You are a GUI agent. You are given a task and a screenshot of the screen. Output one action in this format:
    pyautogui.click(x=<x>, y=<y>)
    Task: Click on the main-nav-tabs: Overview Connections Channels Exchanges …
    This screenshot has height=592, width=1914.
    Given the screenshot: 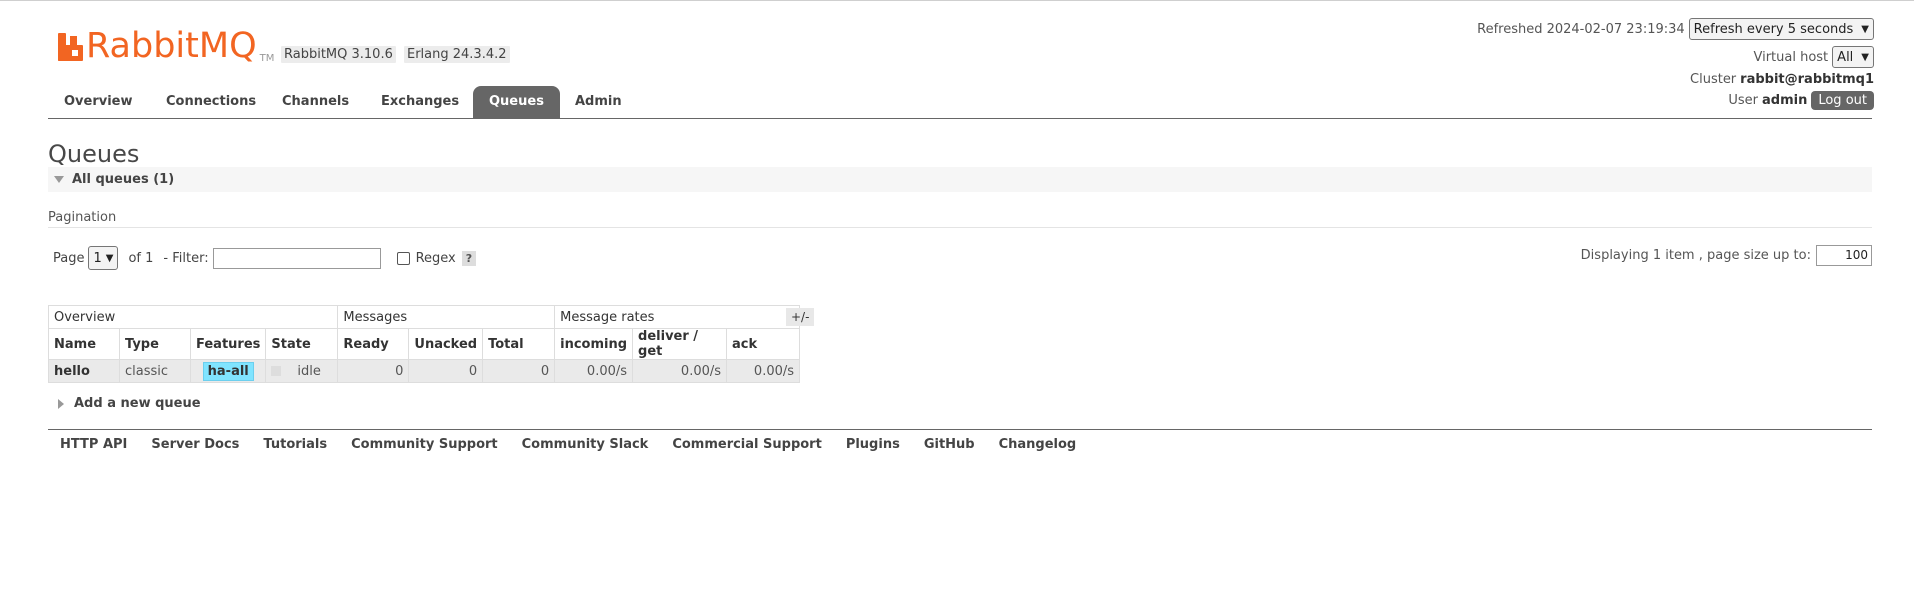 What is the action you would take?
    pyautogui.click(x=960, y=102)
    